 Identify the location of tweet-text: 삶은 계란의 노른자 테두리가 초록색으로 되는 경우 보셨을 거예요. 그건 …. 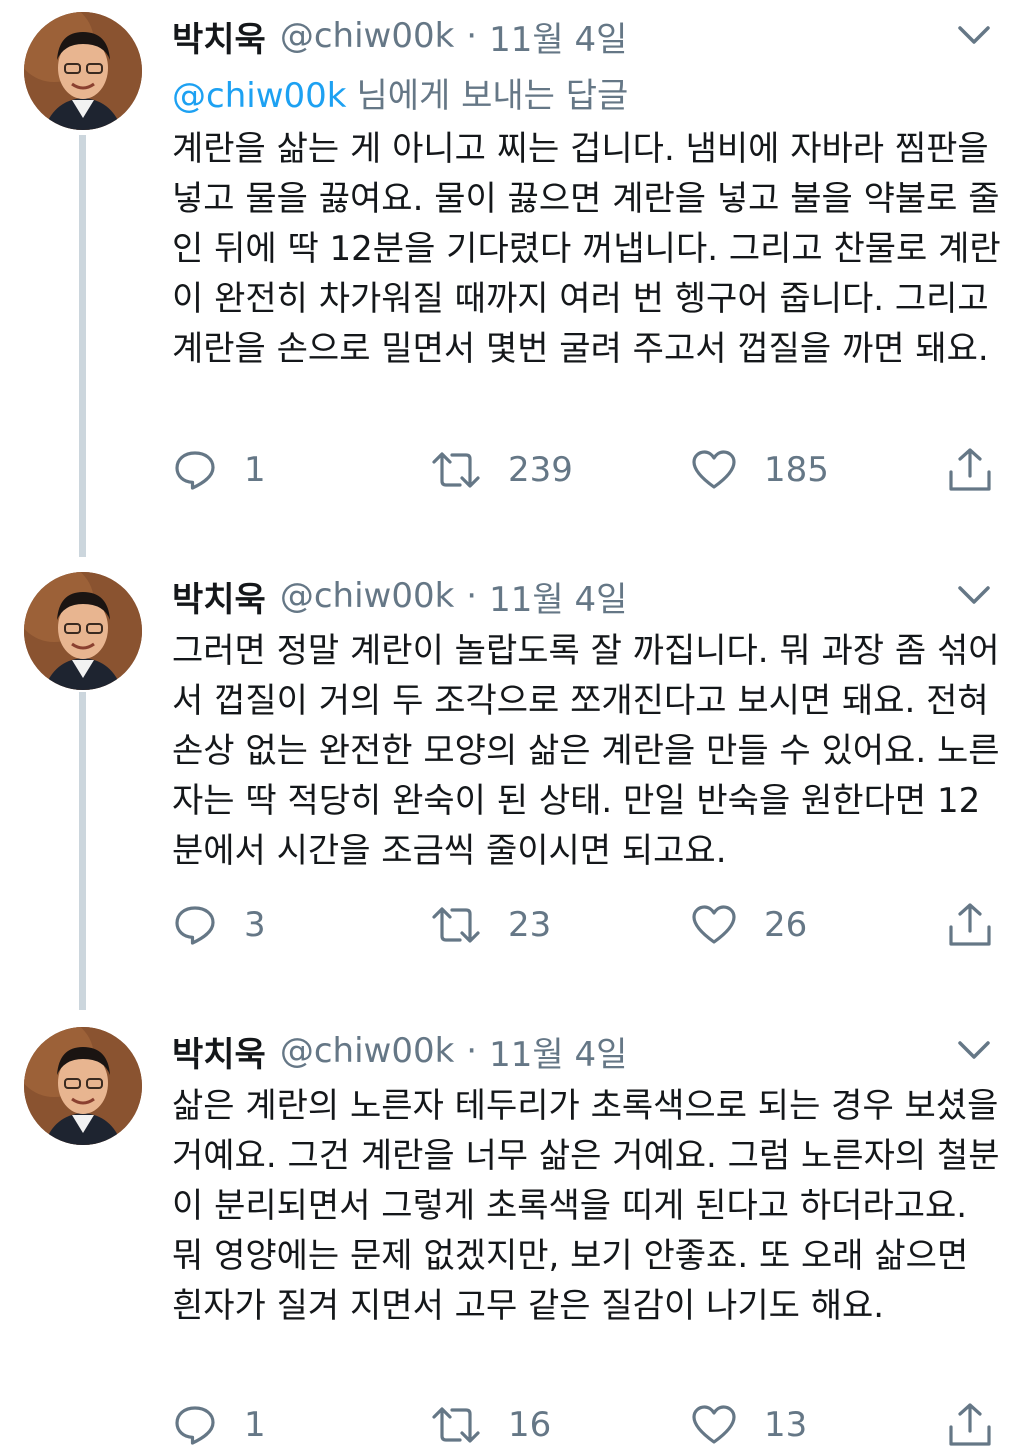
(586, 1206).